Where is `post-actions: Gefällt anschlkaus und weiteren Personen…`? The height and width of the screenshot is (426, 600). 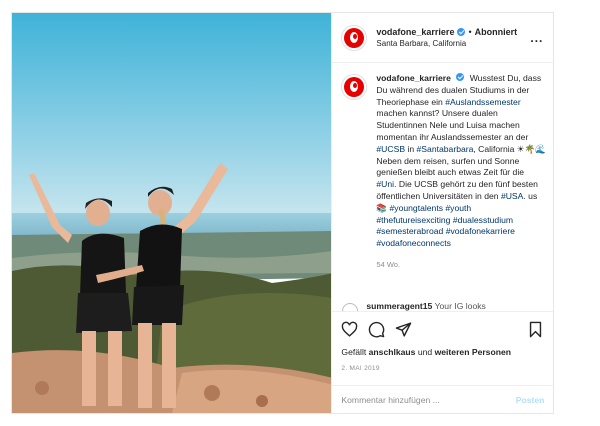
post-actions: Gefällt anschlkaus und weiteren Personen… is located at coordinates (443, 362).